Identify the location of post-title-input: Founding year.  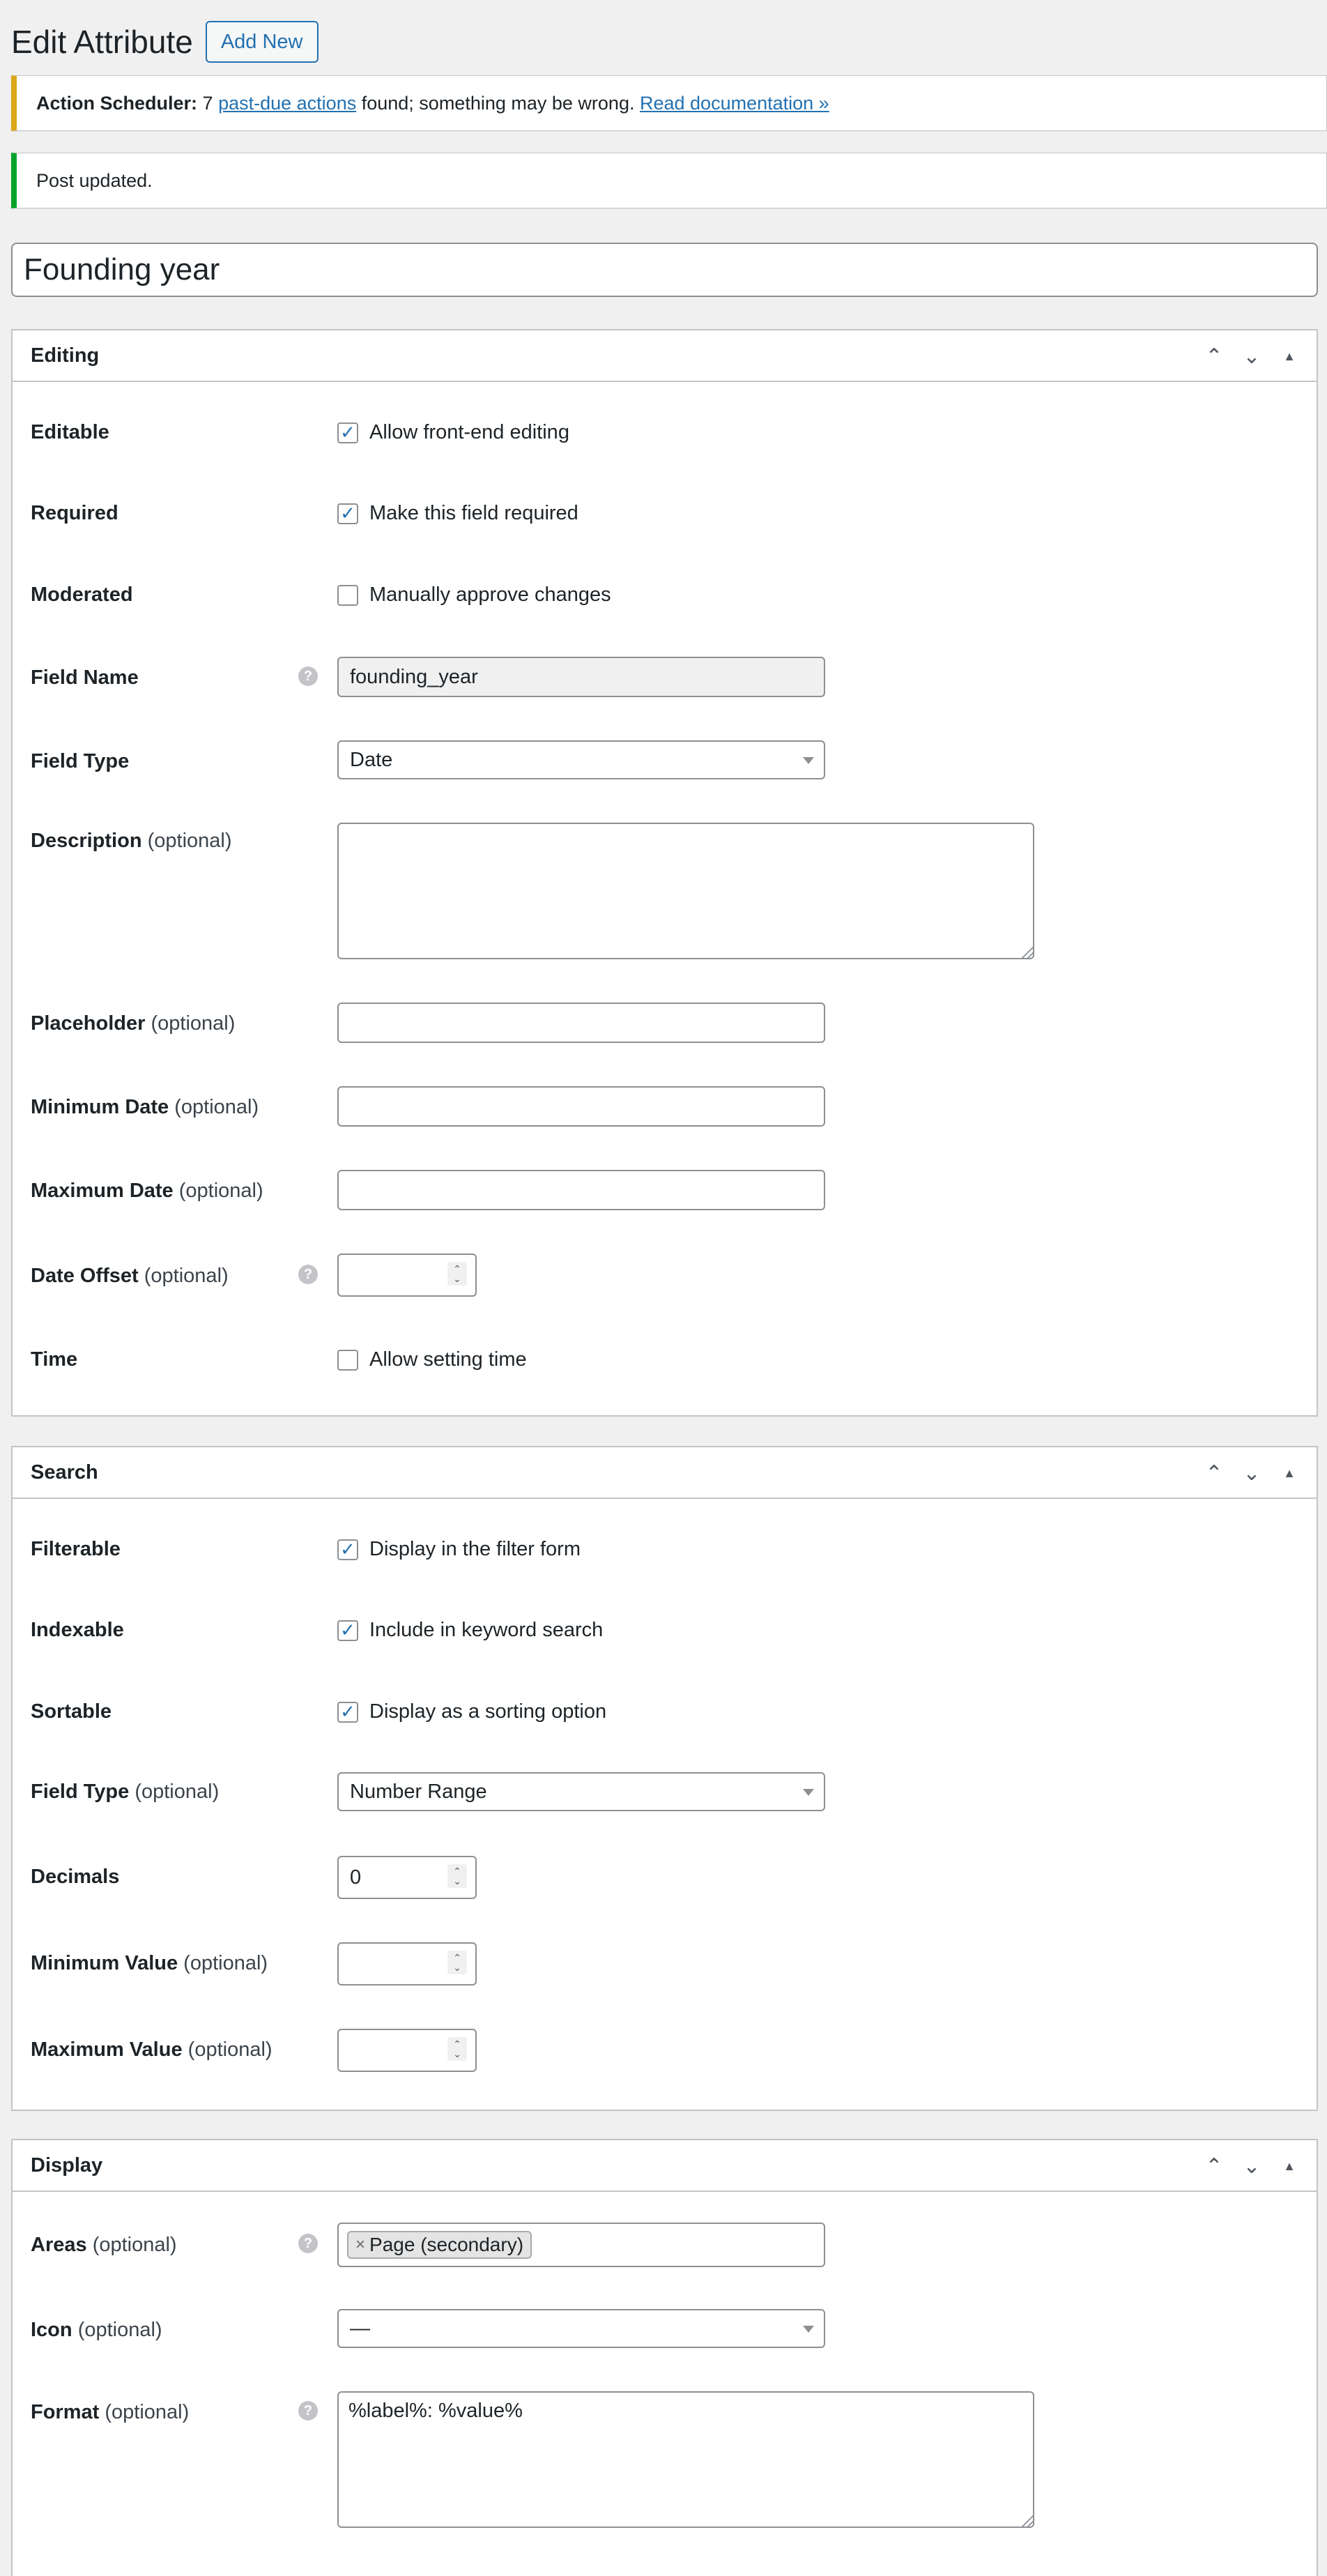
(664, 270).